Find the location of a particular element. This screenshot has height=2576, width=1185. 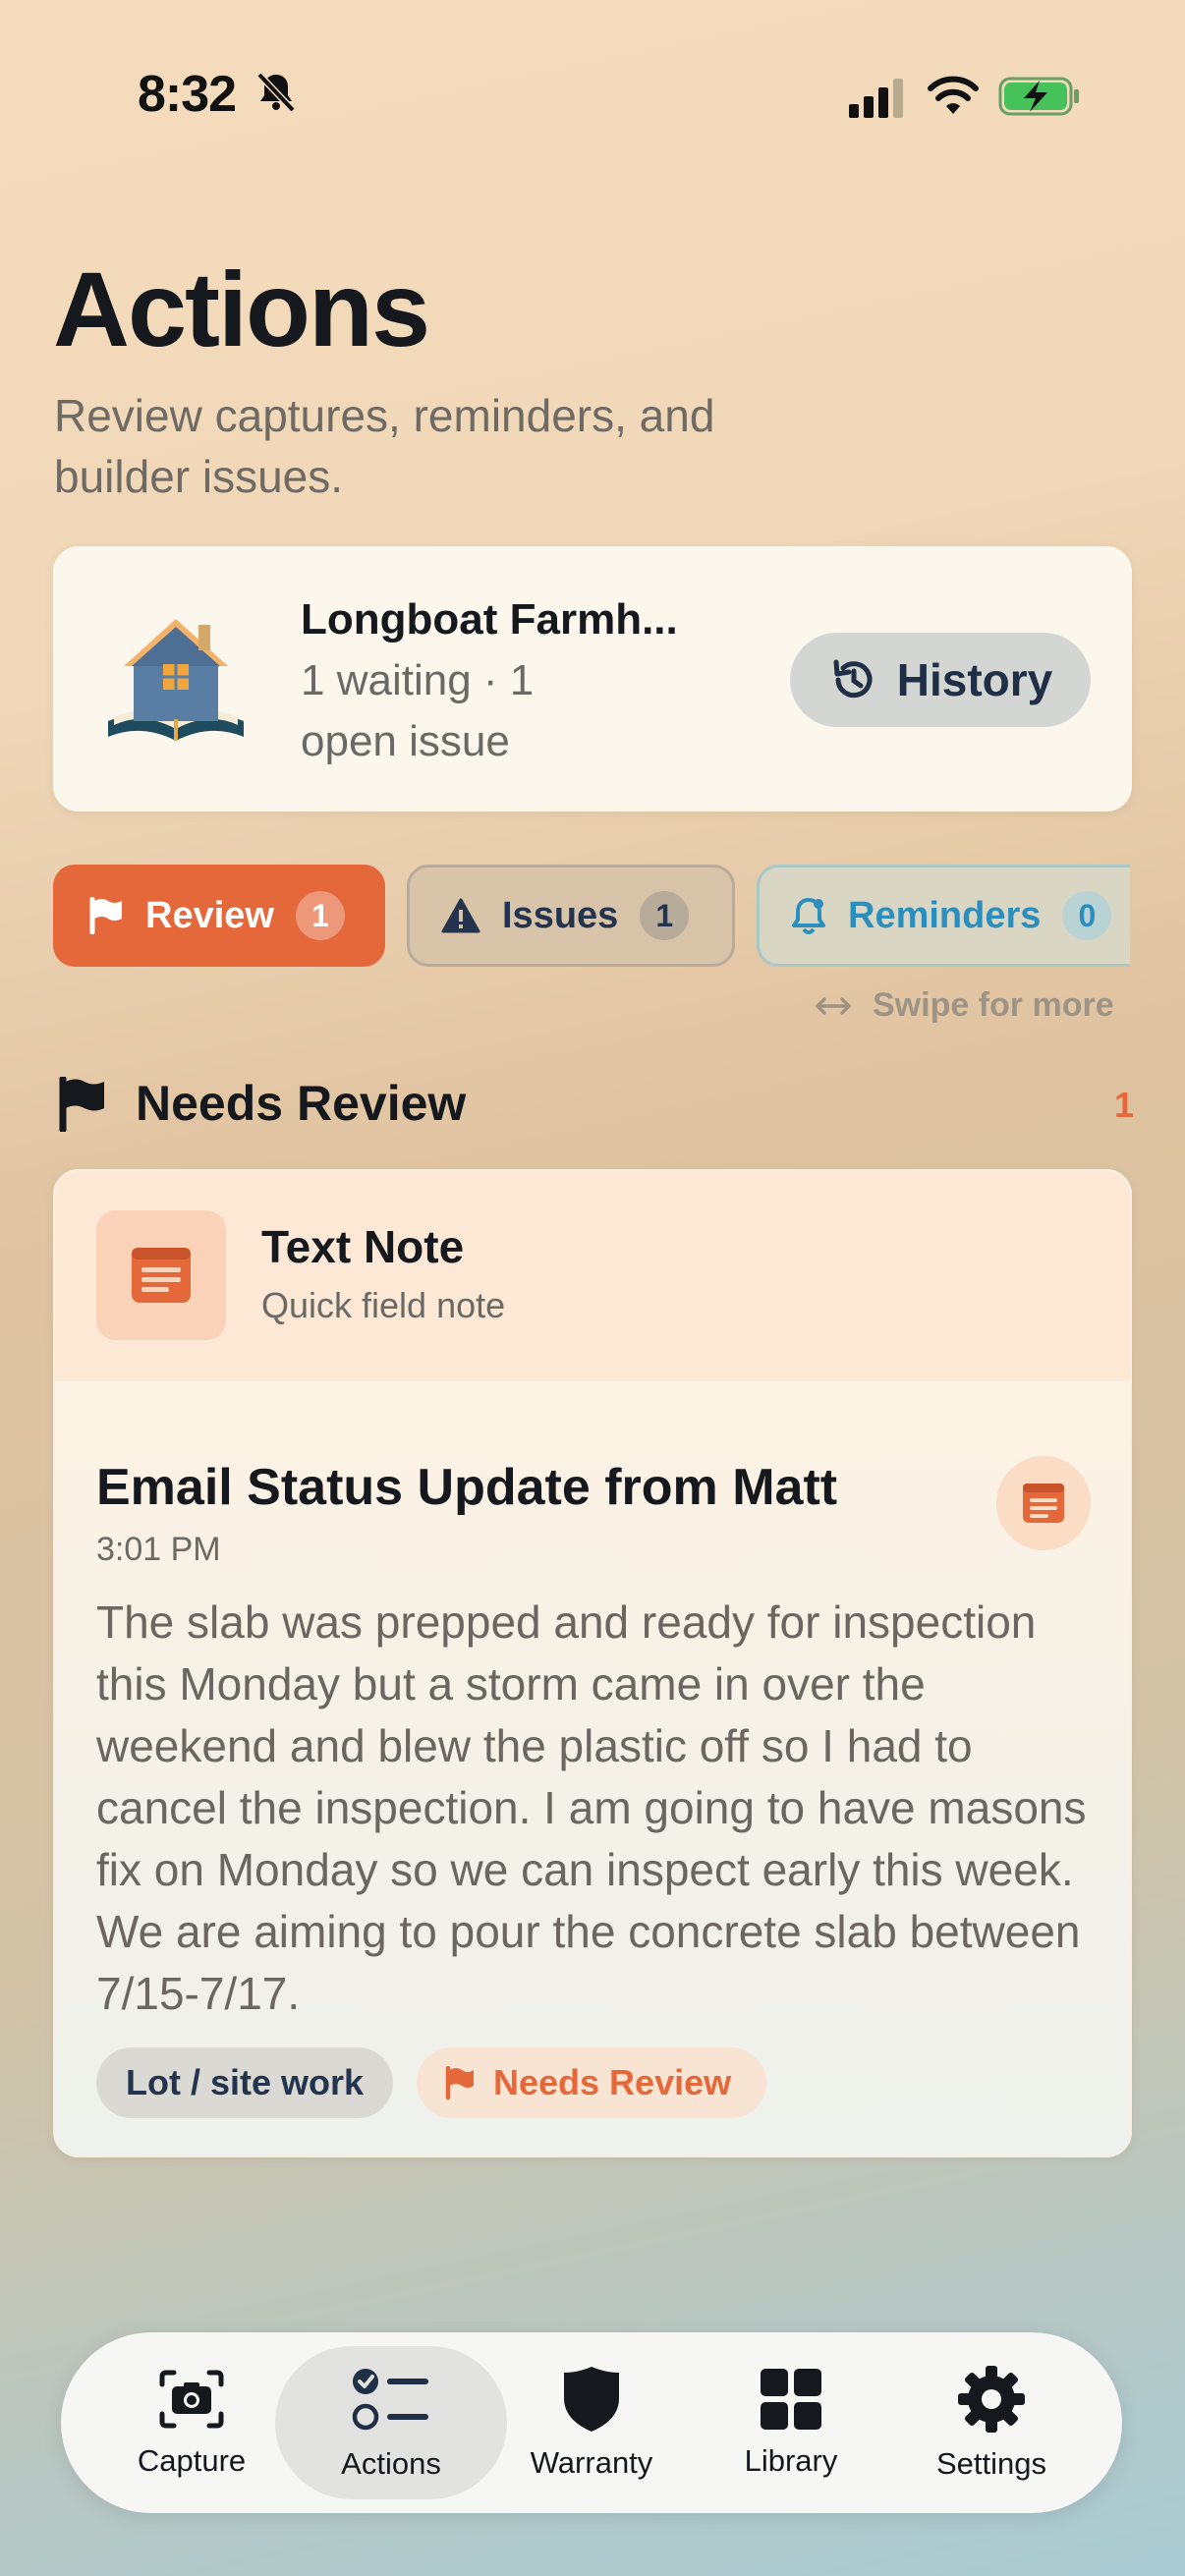

nav-settings: Settings is located at coordinates (992, 2422).